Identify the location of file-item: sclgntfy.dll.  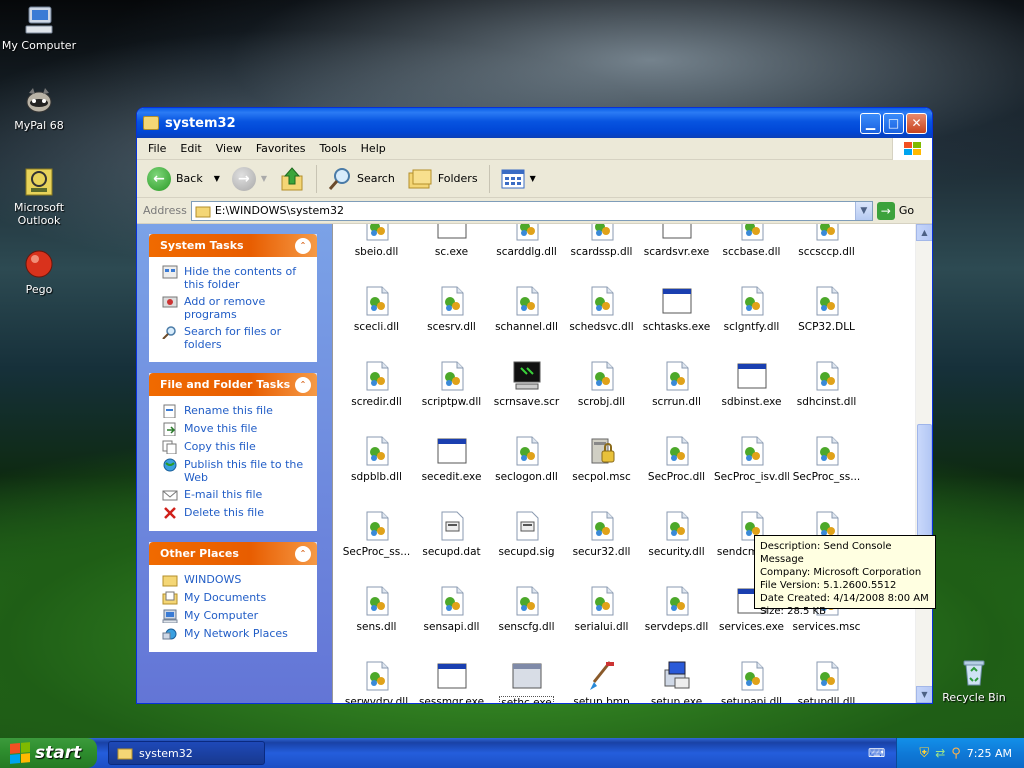
(751, 309).